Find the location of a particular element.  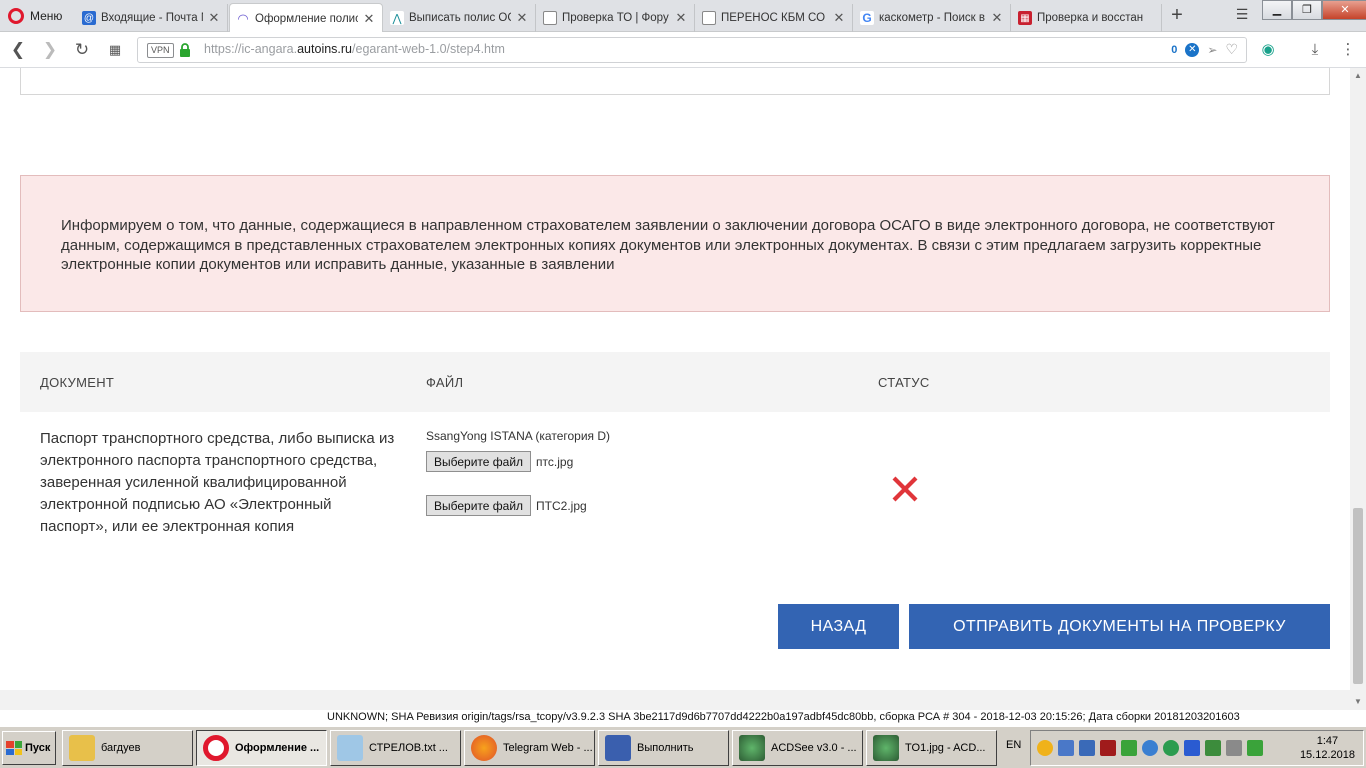

more-menu-icon: ⋮ is located at coordinates (1348, 50).